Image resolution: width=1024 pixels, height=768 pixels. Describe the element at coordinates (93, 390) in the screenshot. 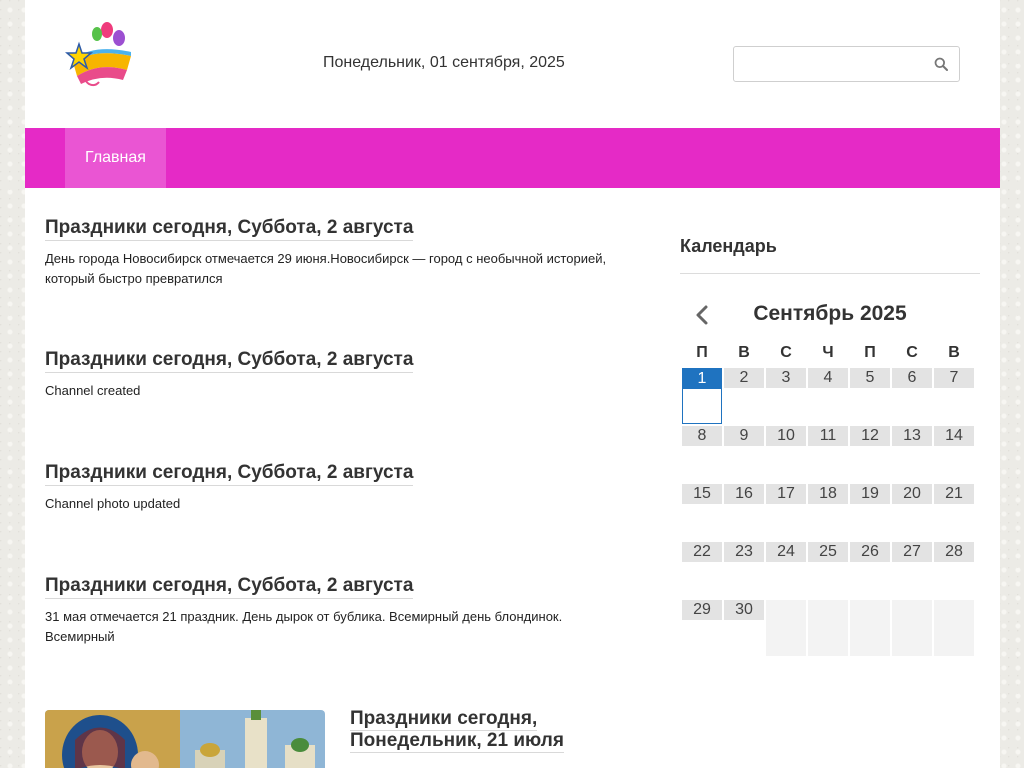

I see `post-excerpt: Channel created` at that location.